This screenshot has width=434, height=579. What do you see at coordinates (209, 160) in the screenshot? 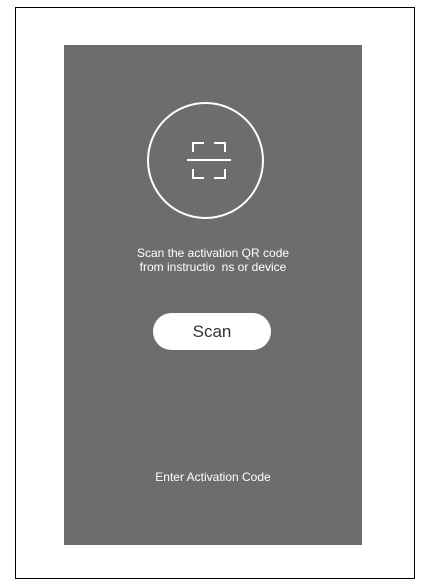
I see `qr-scan-glyph` at bounding box center [209, 160].